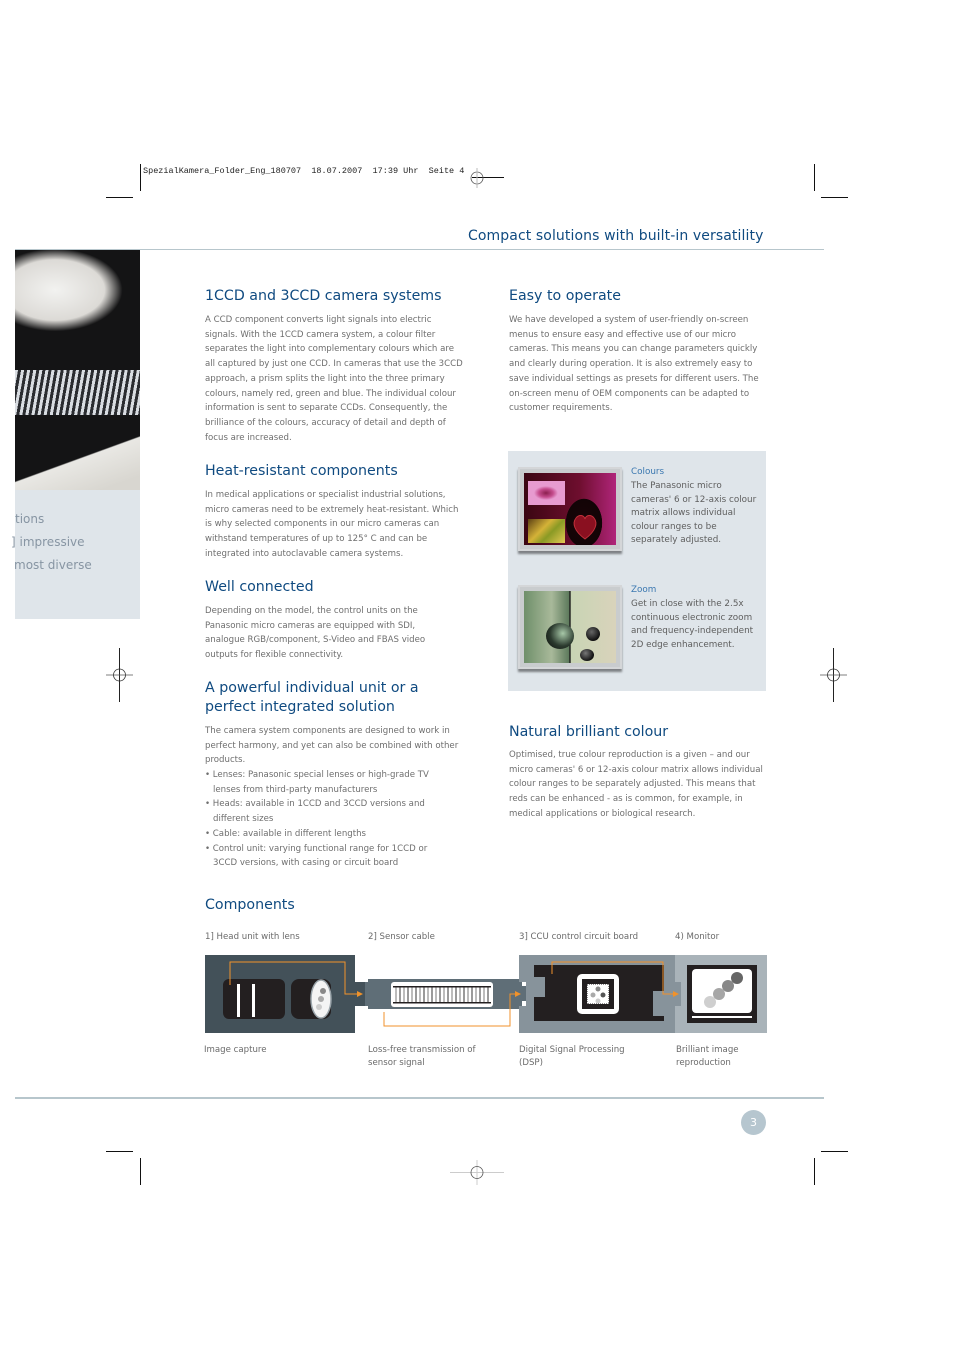 This screenshot has height=1350, width=954. Describe the element at coordinates (301, 471) in the screenshot. I see `section-title-heat: Heat-resistant components` at that location.